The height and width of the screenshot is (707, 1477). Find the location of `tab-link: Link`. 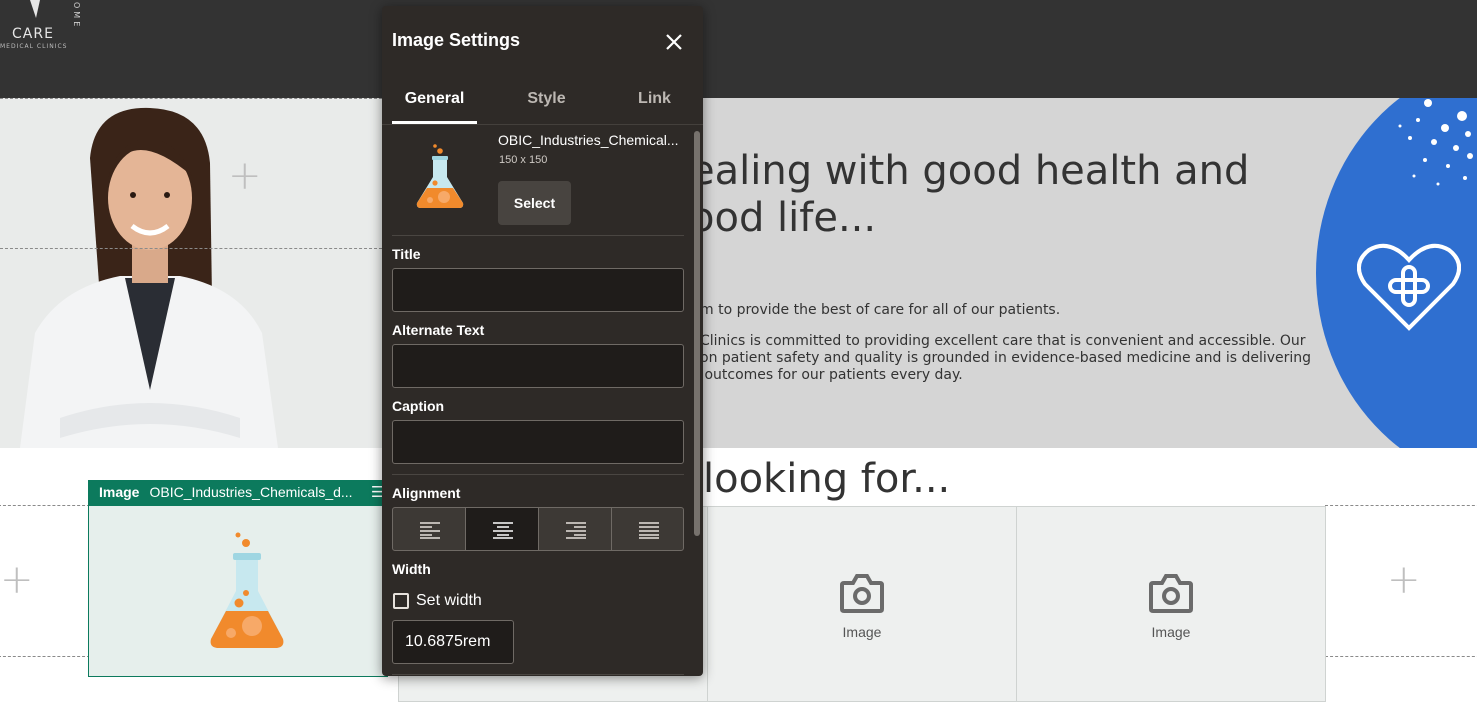

tab-link: Link is located at coordinates (654, 105).